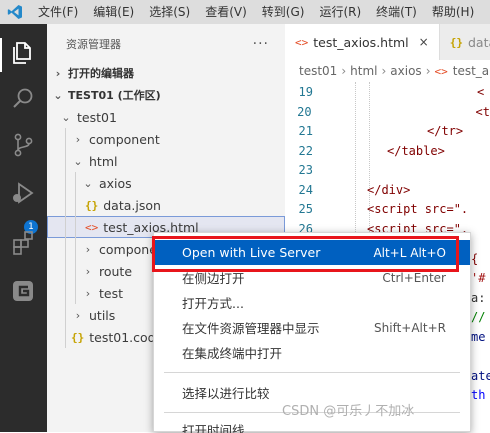 This screenshot has width=490, height=433. Describe the element at coordinates (166, 117) in the screenshot. I see `folder-test01: ⌄ test01` at that location.